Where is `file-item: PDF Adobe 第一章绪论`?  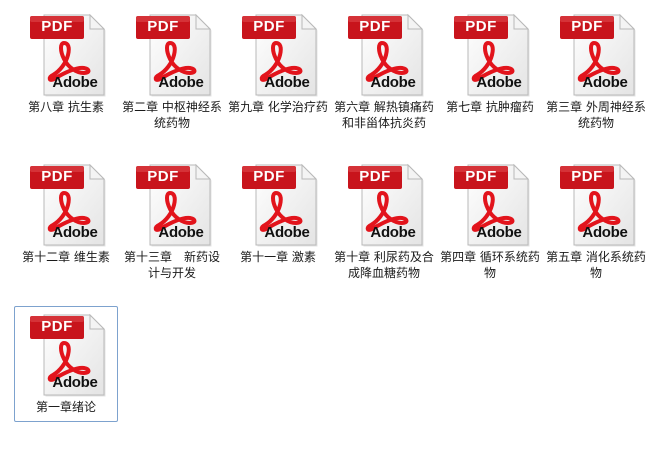
file-item: PDF Adobe 第一章绪论 is located at coordinates (66, 364).